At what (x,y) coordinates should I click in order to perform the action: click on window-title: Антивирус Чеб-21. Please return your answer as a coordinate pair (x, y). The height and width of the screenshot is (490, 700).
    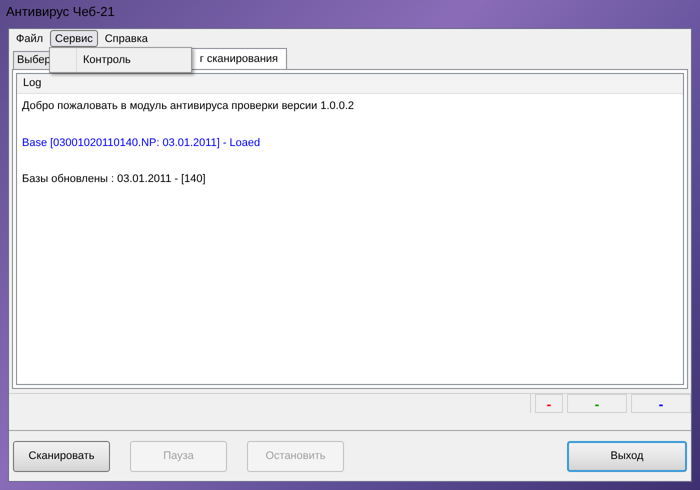
    Looking at the image, I should click on (60, 12).